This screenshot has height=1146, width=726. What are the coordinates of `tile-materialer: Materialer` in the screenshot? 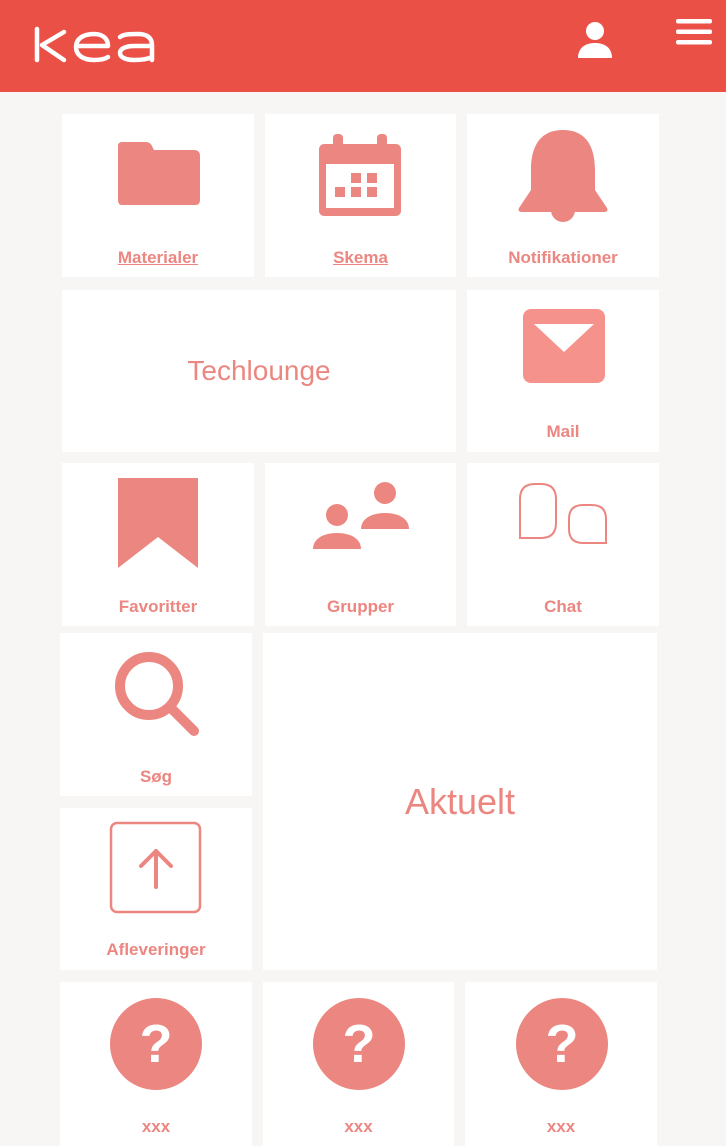 It's located at (158, 195).